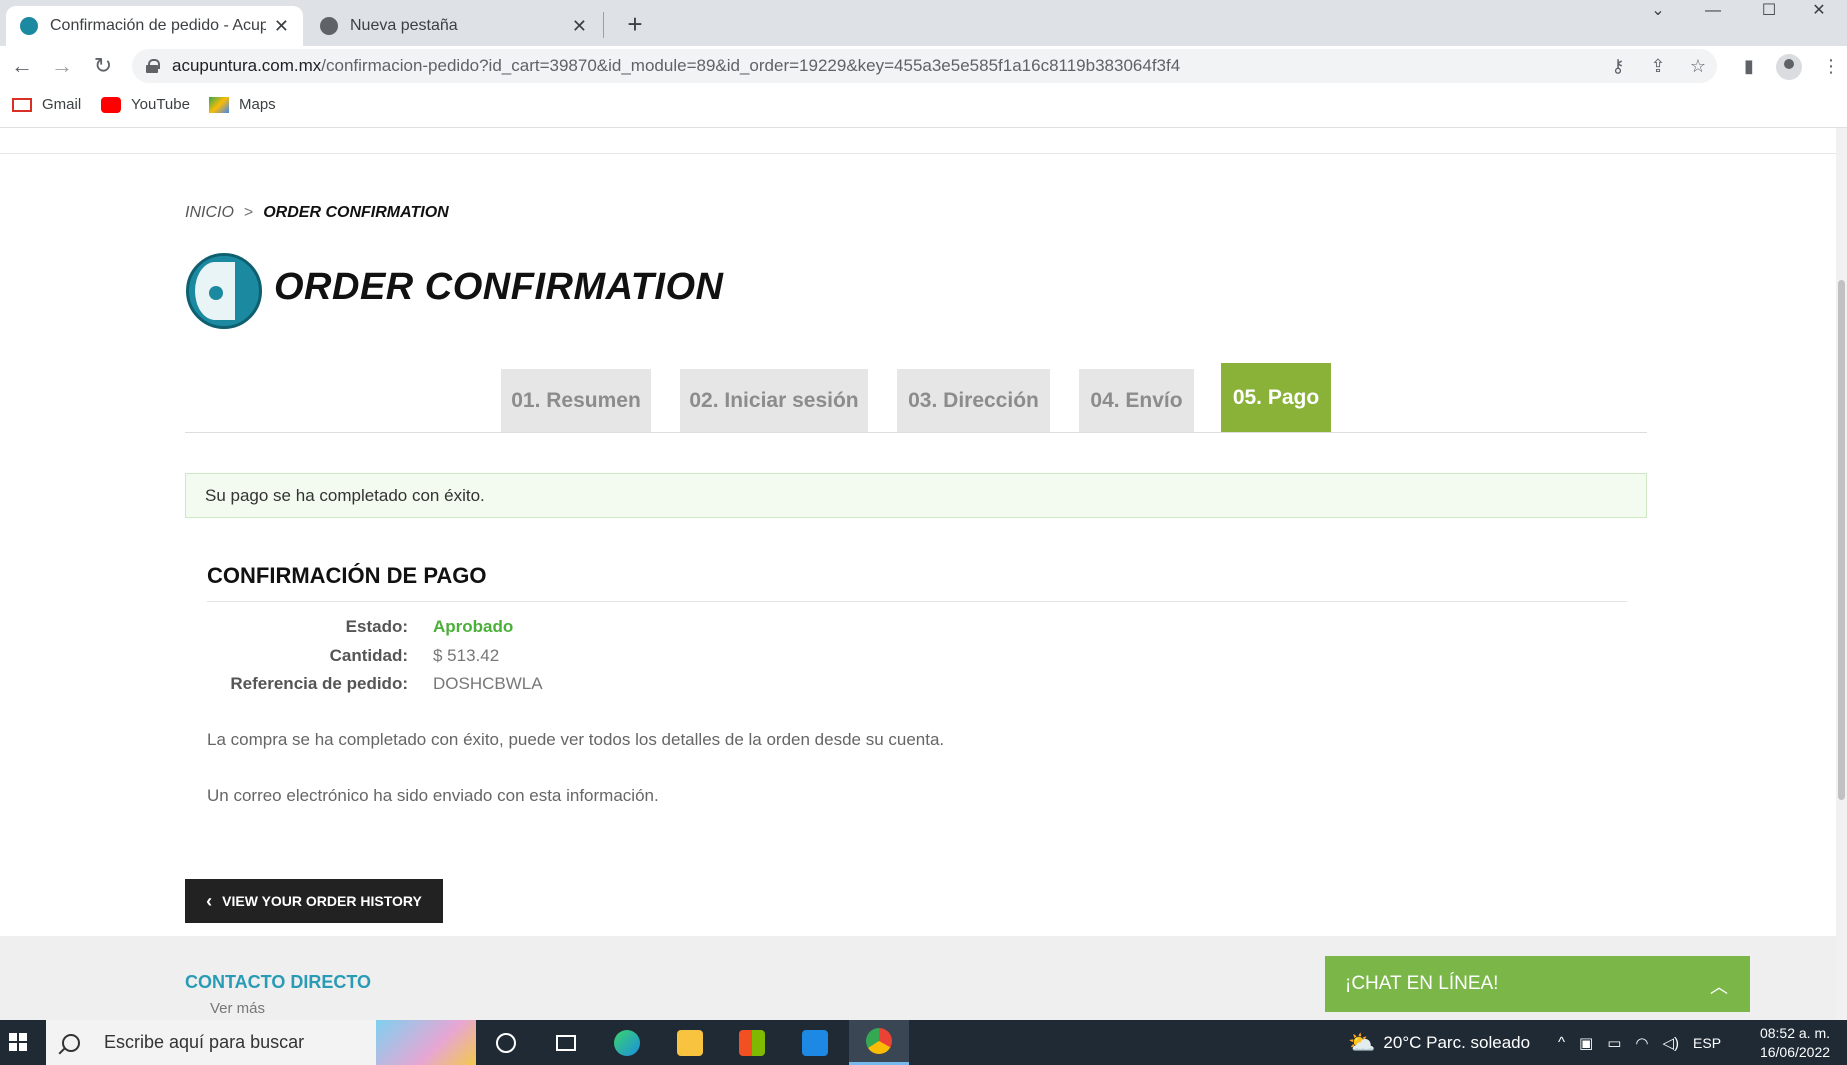 This screenshot has height=1065, width=1847. Describe the element at coordinates (426, 1042) in the screenshot. I see `search-highlight-image` at that location.